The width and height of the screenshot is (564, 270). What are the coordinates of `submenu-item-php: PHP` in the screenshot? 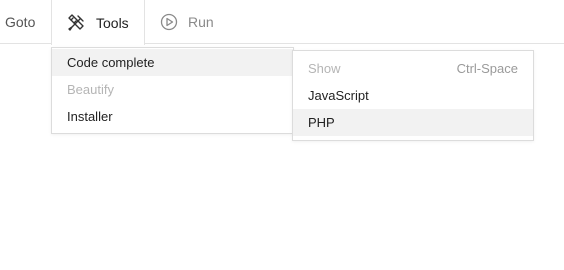 It's located at (413, 122).